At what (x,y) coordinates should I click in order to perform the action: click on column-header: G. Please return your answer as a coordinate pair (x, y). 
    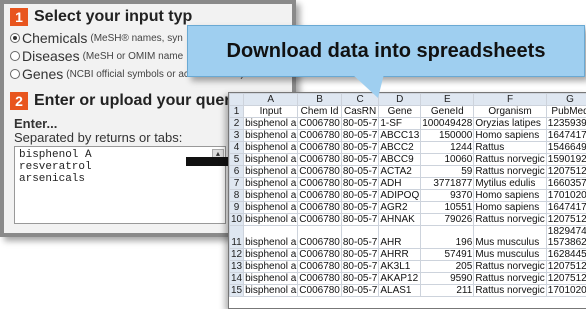
    Looking at the image, I should click on (566, 100).